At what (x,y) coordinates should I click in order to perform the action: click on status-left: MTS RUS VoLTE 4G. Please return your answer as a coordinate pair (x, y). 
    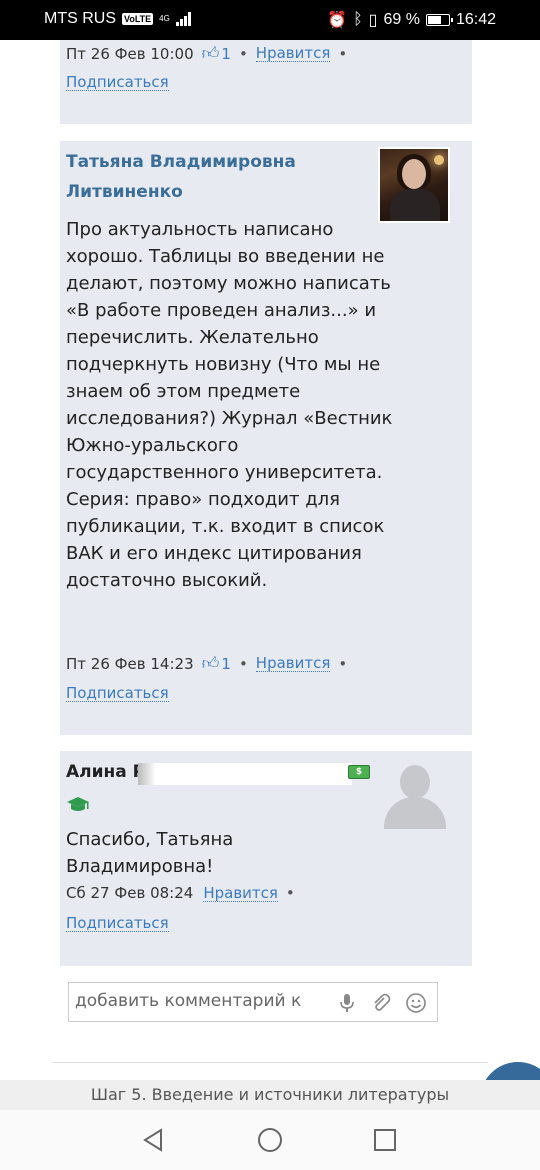
    Looking at the image, I should click on (117, 19).